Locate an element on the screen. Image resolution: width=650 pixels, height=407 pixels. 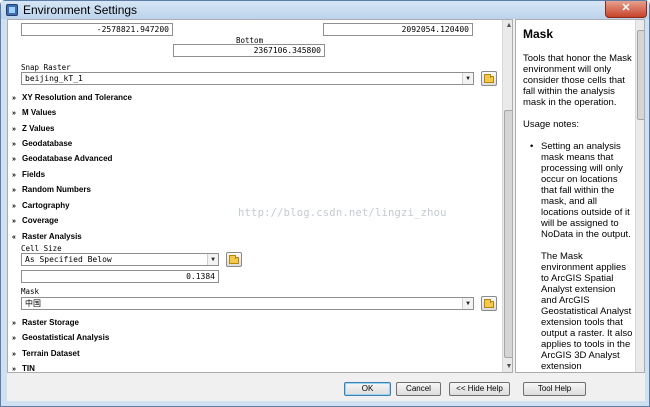
section-label: Raster Analysis is located at coordinates (52, 236).